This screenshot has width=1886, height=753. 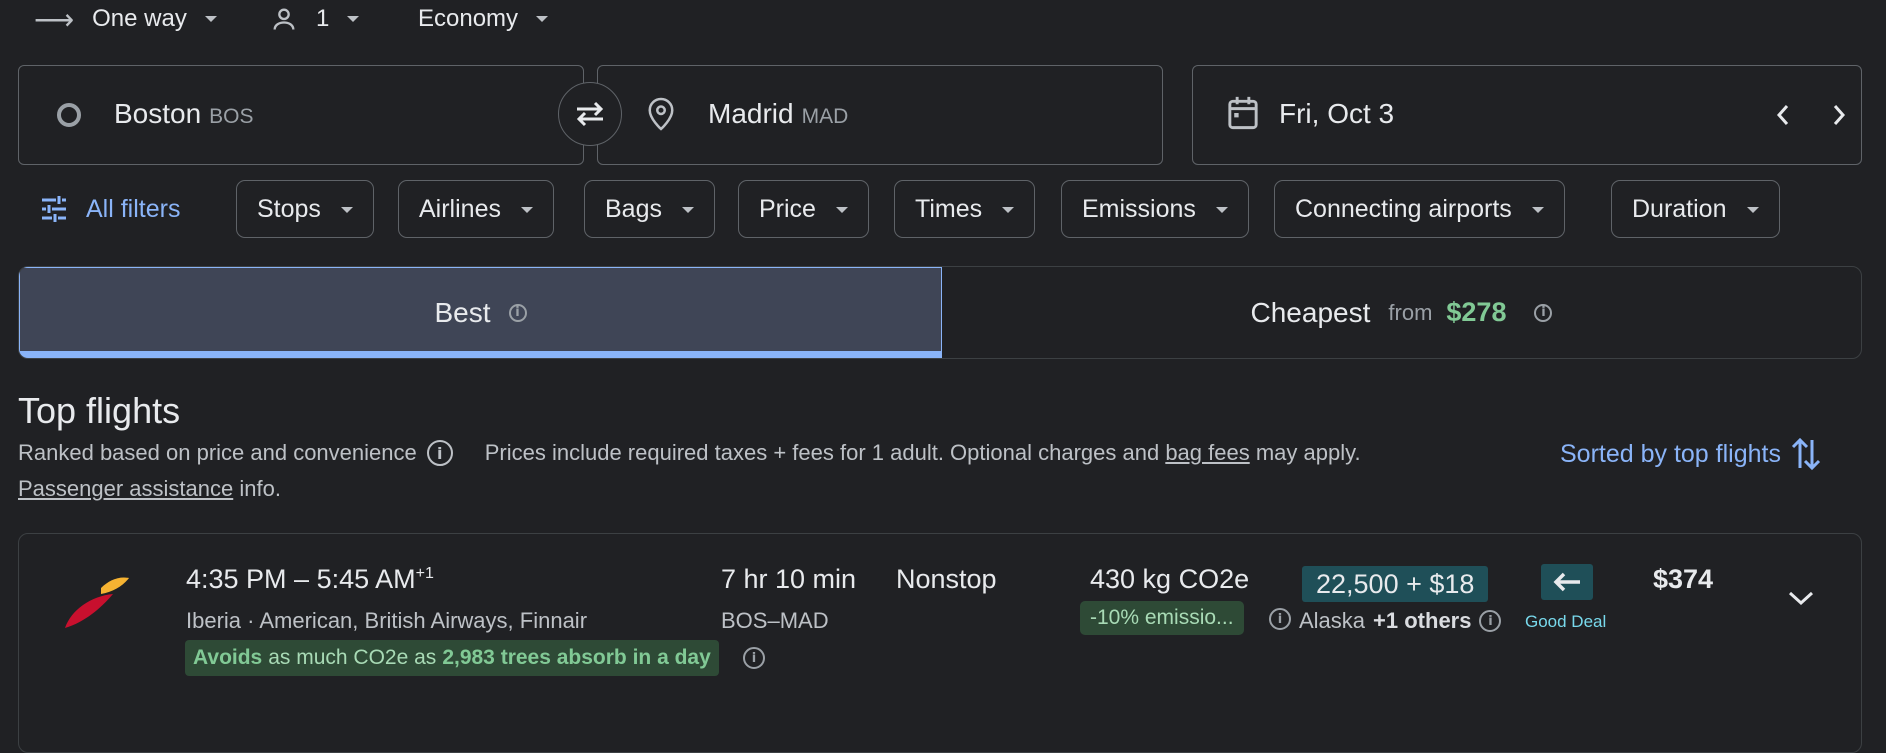 I want to click on passenger-assistance-link: Passenger assistance, so click(x=125, y=488).